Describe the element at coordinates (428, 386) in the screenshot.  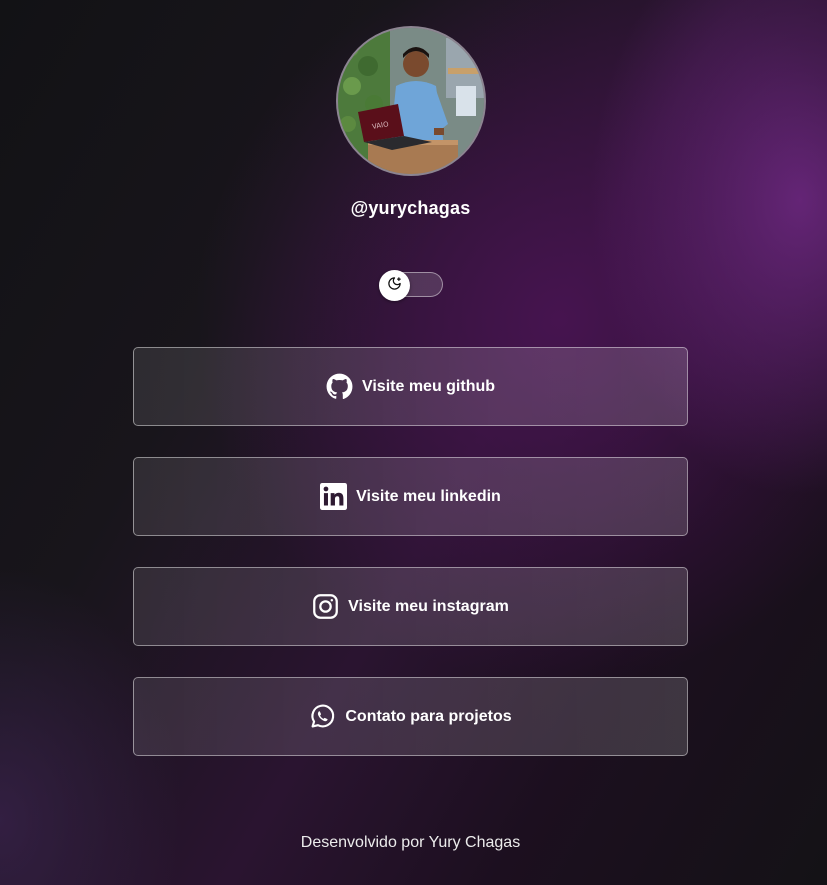
I see `github-button-label: Visite meu github` at that location.